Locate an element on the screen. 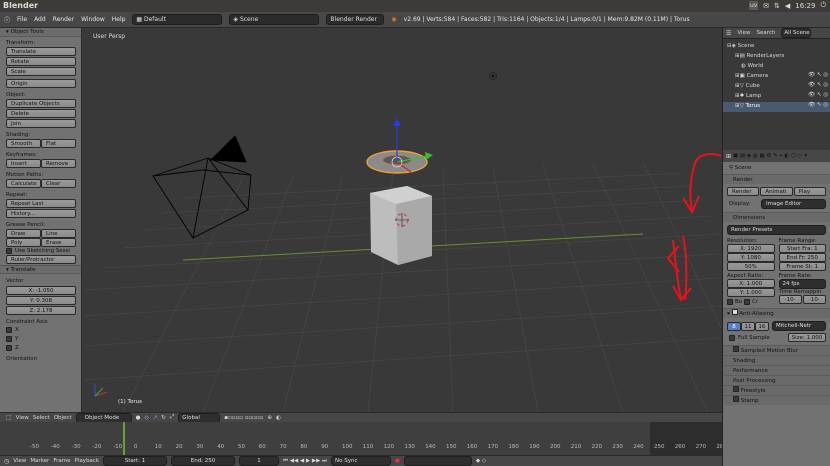 This screenshot has width=830, height=466. editor-type-properties-icon: ⊞ is located at coordinates (728, 156).